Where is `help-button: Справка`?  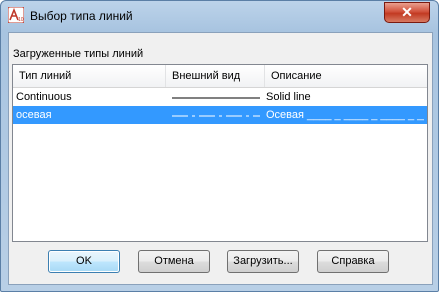
help-button: Справка is located at coordinates (353, 261).